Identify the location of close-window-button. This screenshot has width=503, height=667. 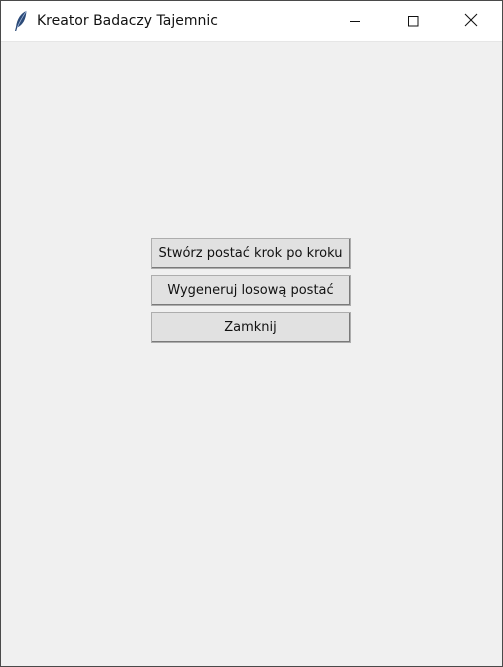
(471, 21).